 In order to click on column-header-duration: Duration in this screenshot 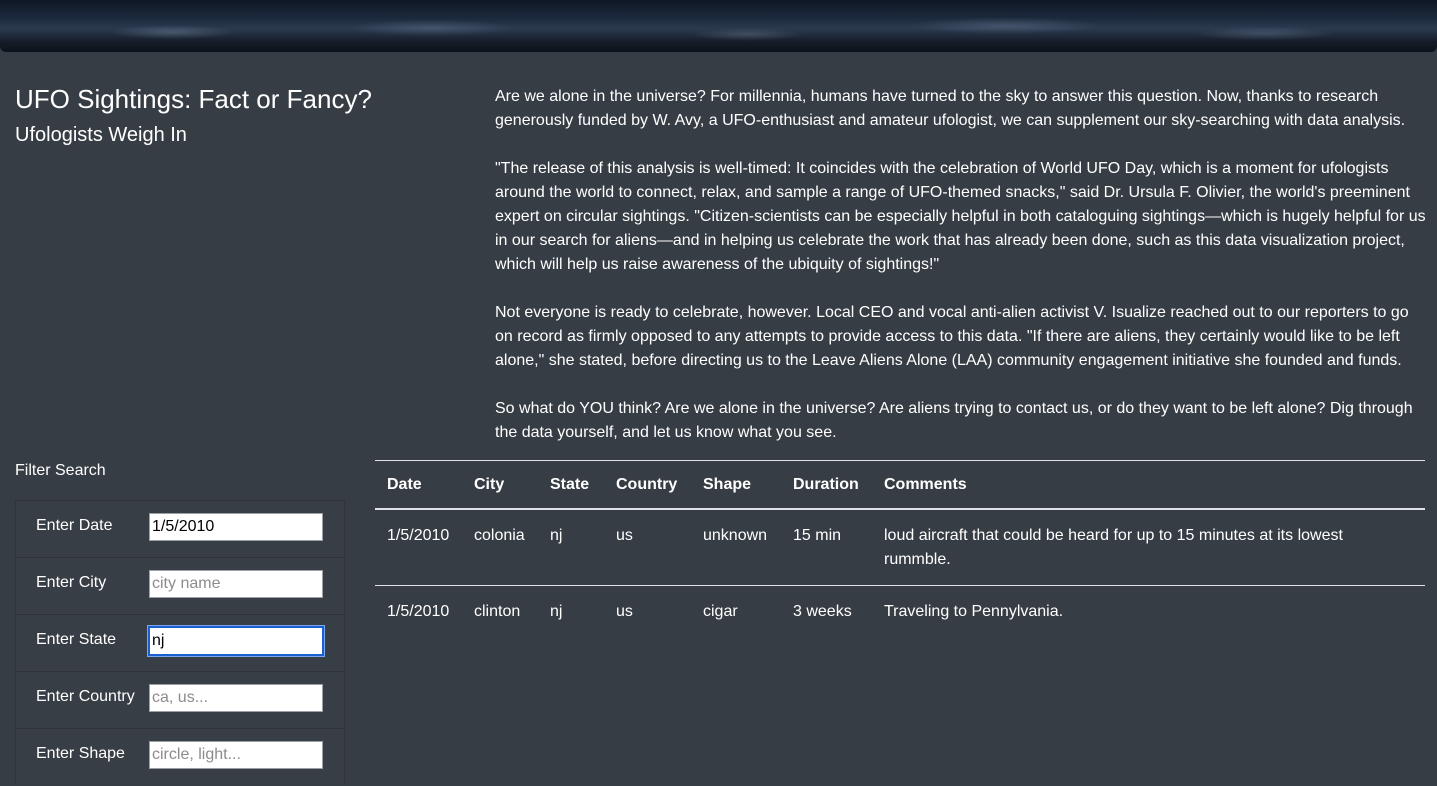, I will do `click(826, 485)`.